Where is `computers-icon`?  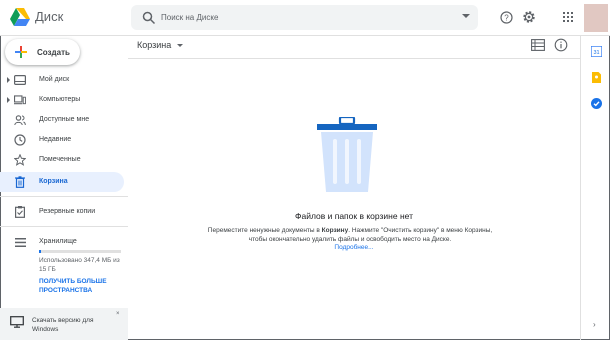
computers-icon is located at coordinates (20, 100).